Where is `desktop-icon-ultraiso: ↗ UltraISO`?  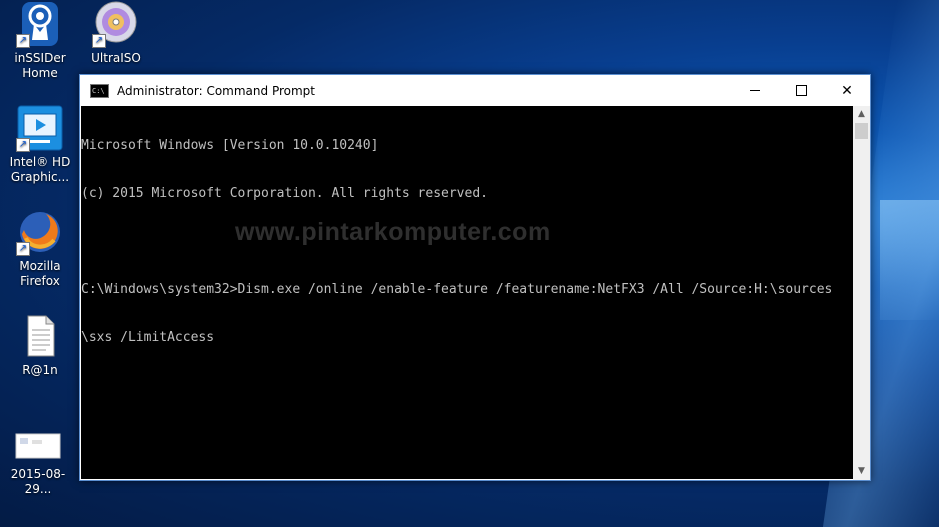 desktop-icon-ultraiso: ↗ UltraISO is located at coordinates (116, 33).